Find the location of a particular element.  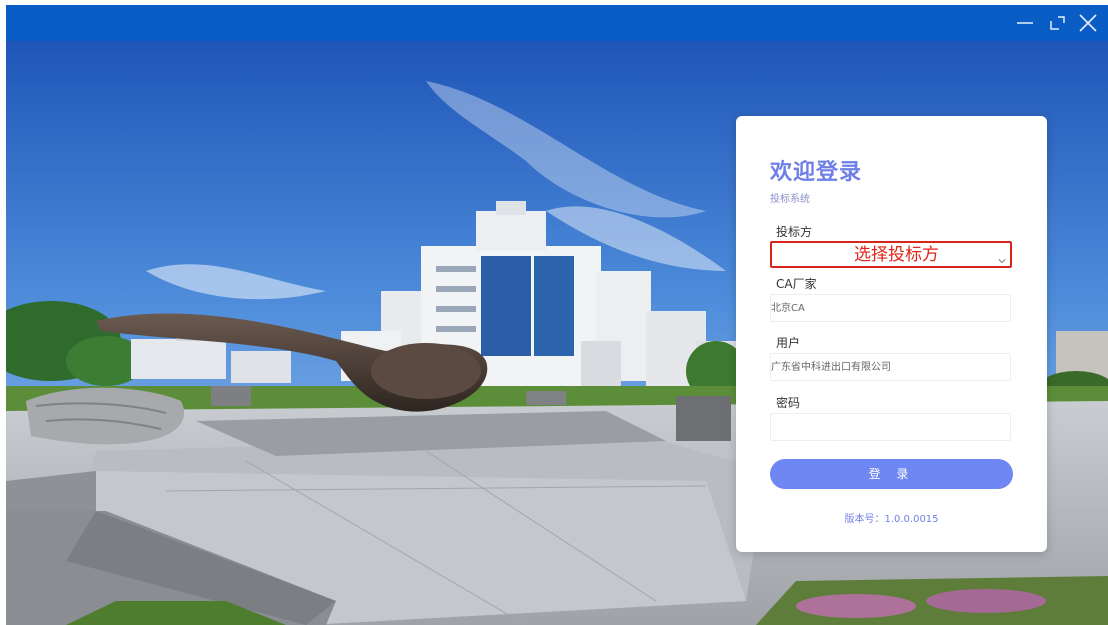

bidder-select: 选择投标方 is located at coordinates (891, 254).